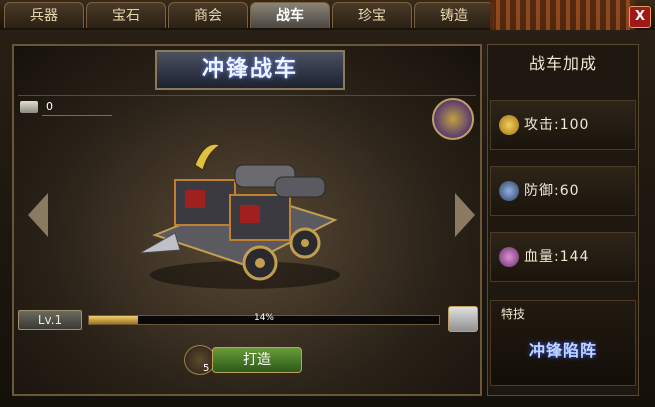  What do you see at coordinates (509, 191) in the screenshot?
I see `shield-icon` at bounding box center [509, 191].